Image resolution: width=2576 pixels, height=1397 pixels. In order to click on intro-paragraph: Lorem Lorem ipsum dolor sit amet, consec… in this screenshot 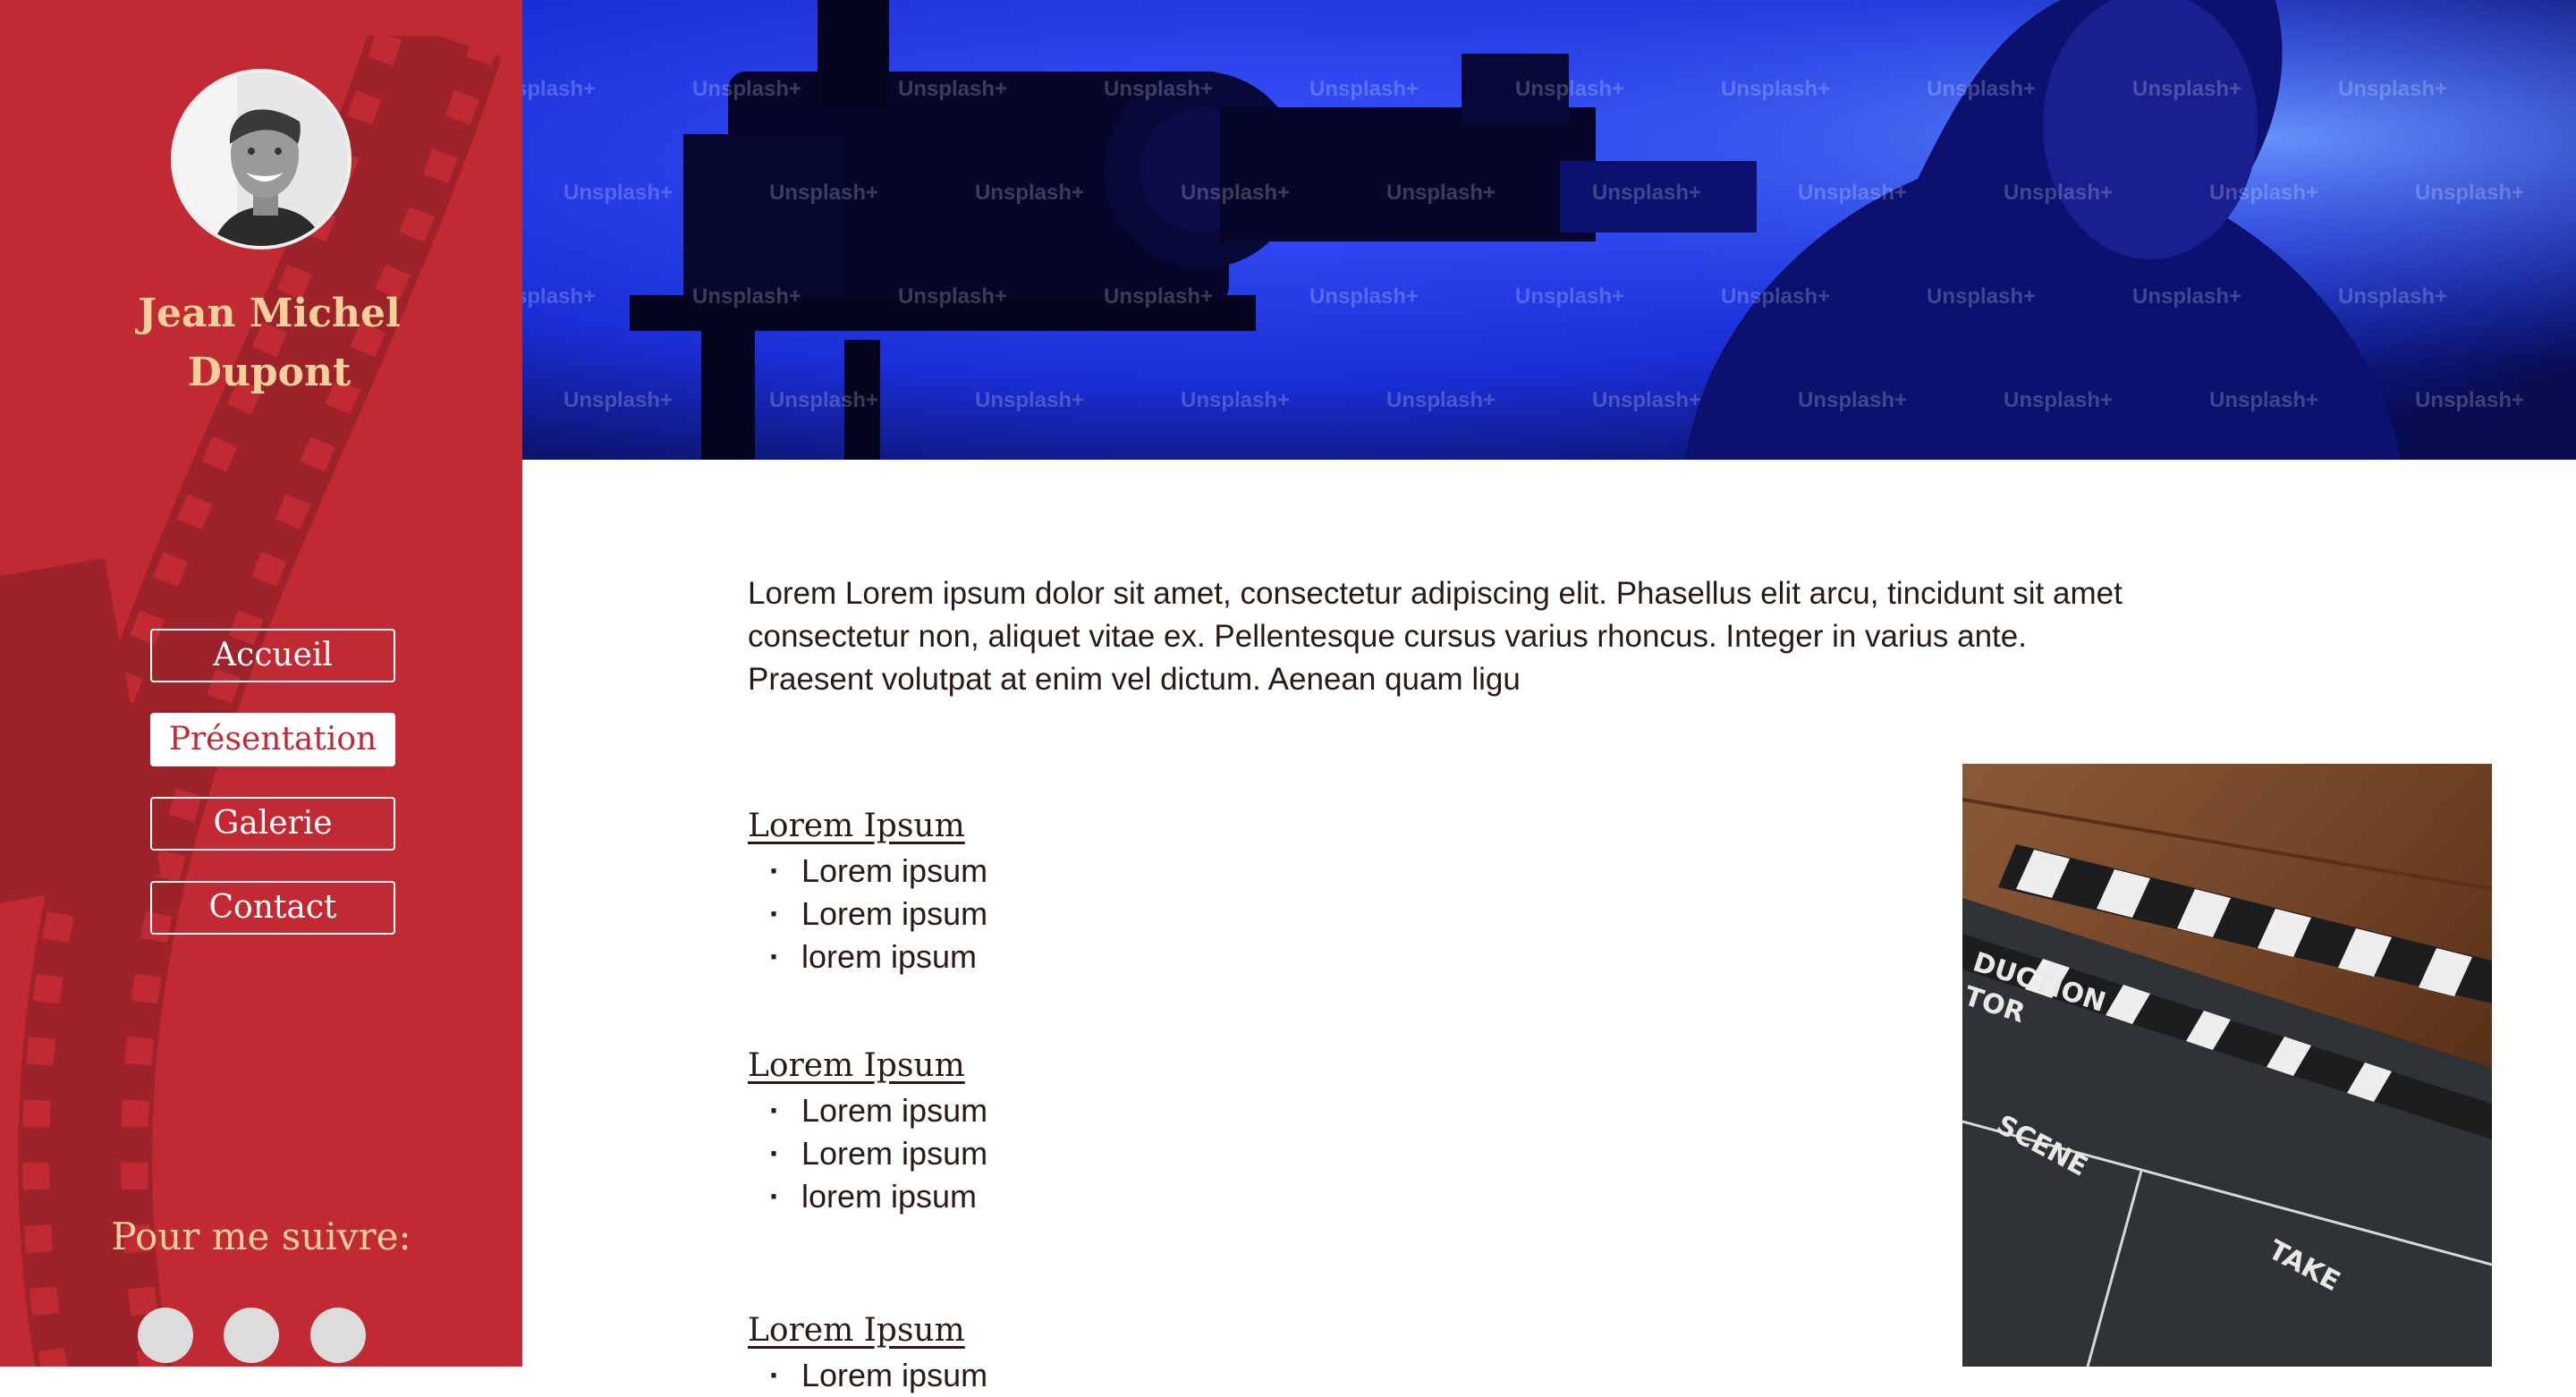, I will do `click(1435, 636)`.